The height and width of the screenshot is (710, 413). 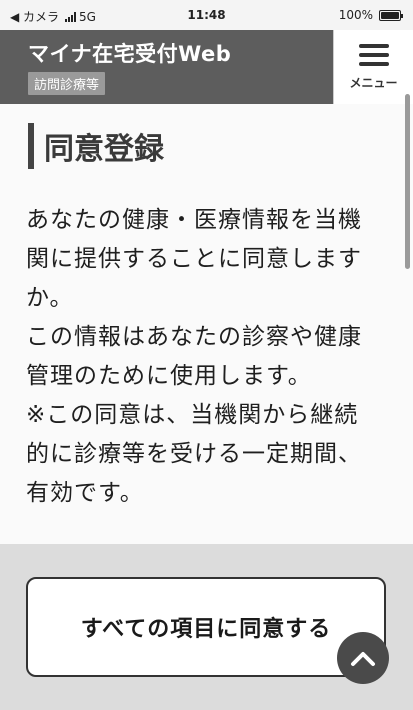 I want to click on battery-percent: 100%, so click(x=355, y=15).